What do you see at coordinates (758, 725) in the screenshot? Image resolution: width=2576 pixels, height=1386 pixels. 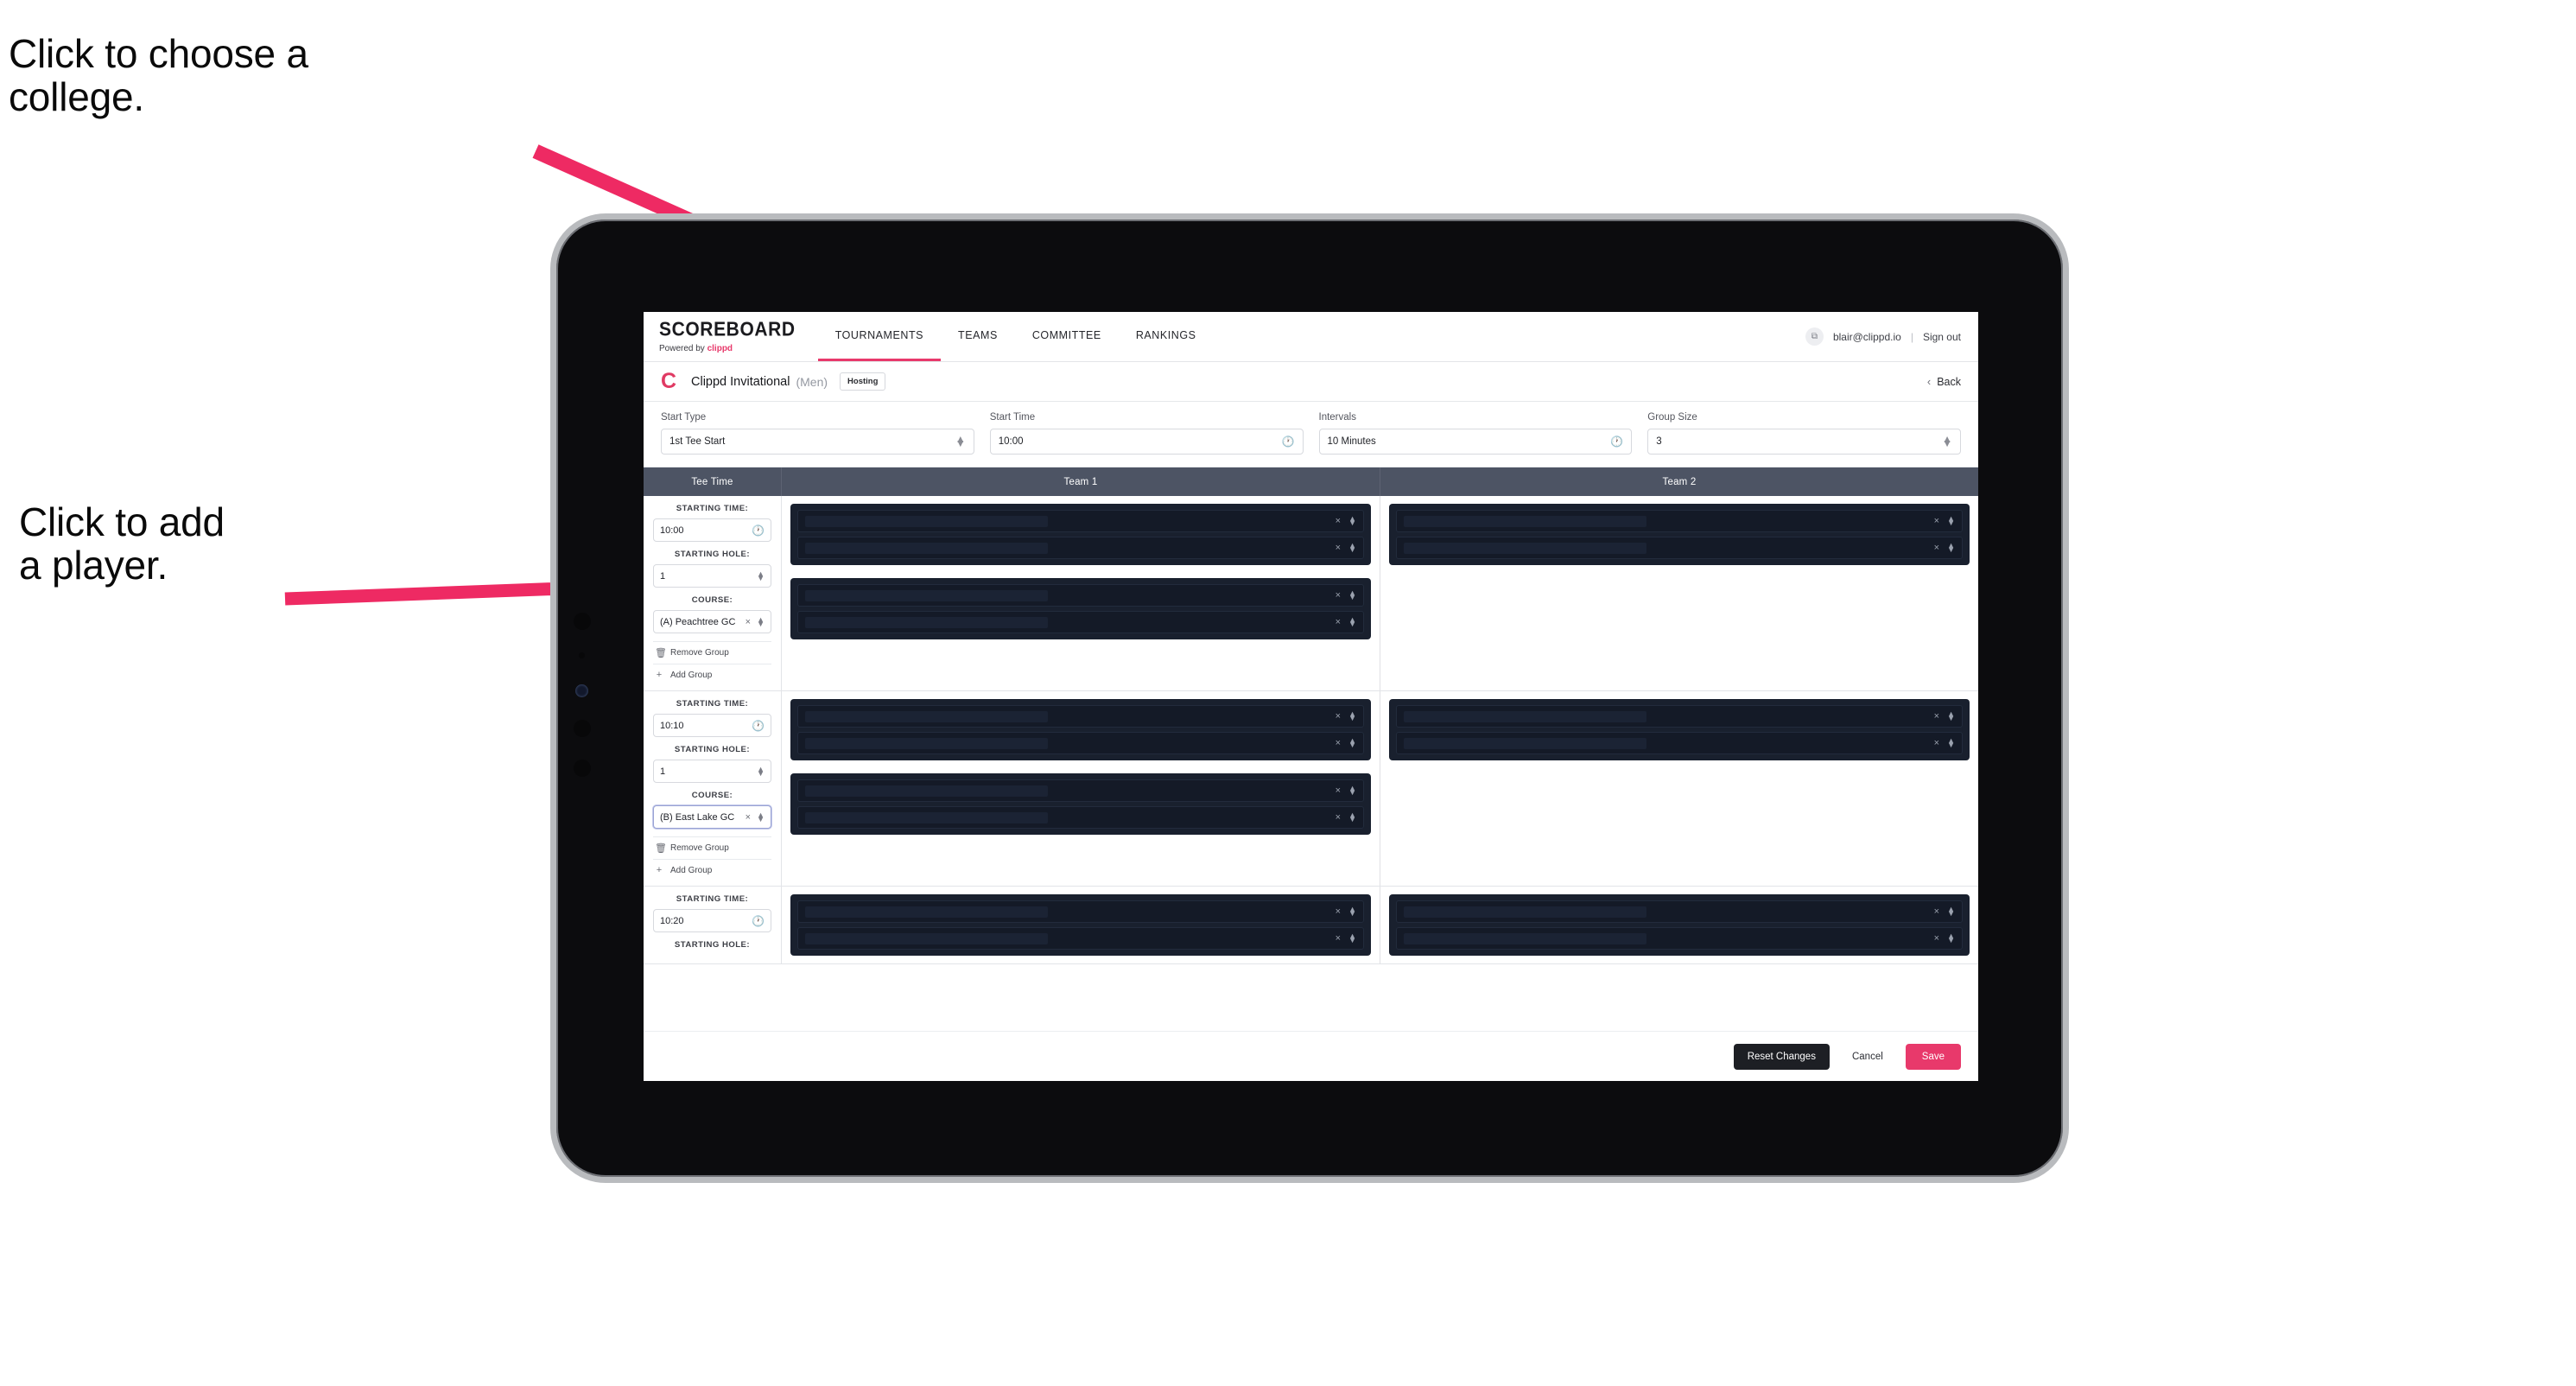 I see `clock-icon: 🕐` at bounding box center [758, 725].